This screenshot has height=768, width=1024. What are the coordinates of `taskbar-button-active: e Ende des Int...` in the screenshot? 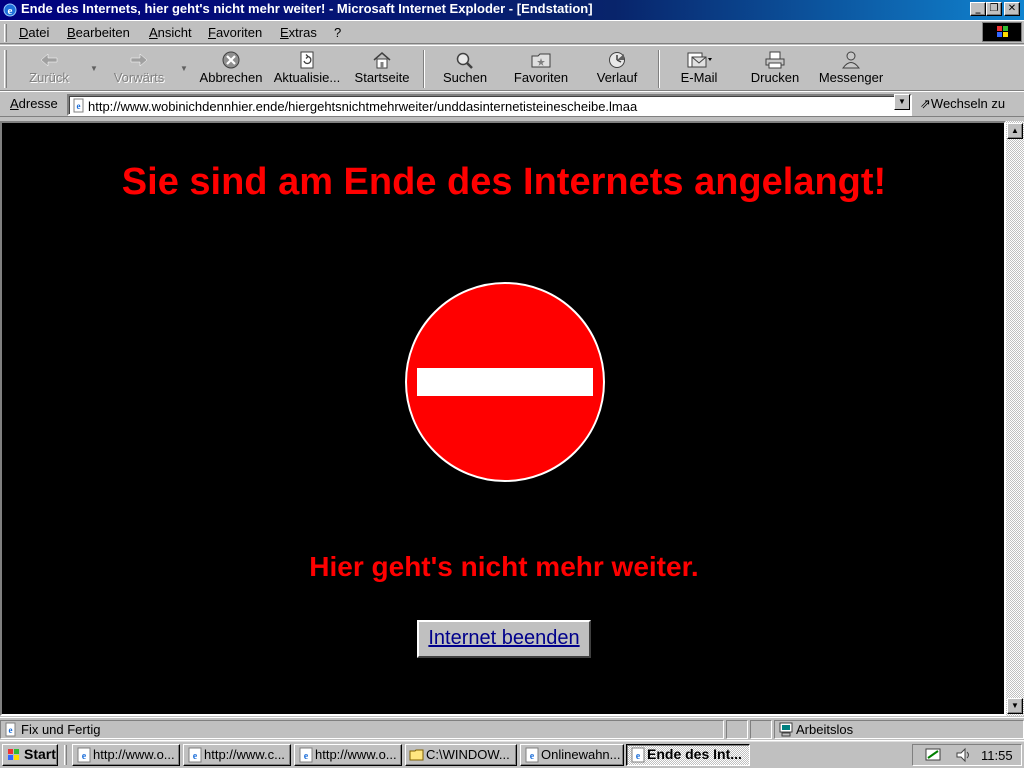 It's located at (688, 755).